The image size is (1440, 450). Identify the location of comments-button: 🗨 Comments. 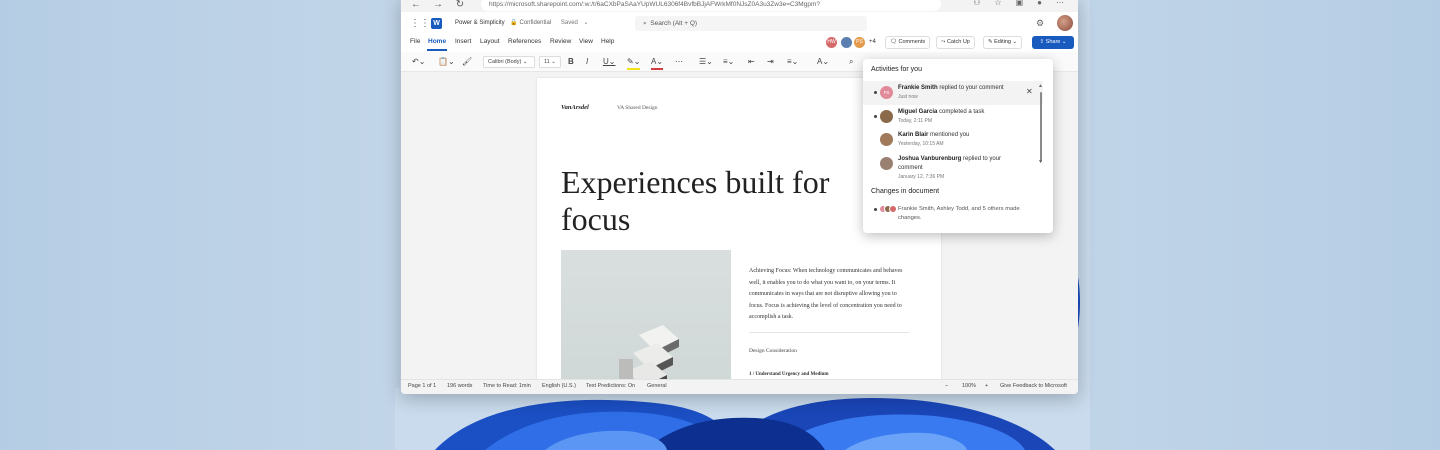
(908, 42).